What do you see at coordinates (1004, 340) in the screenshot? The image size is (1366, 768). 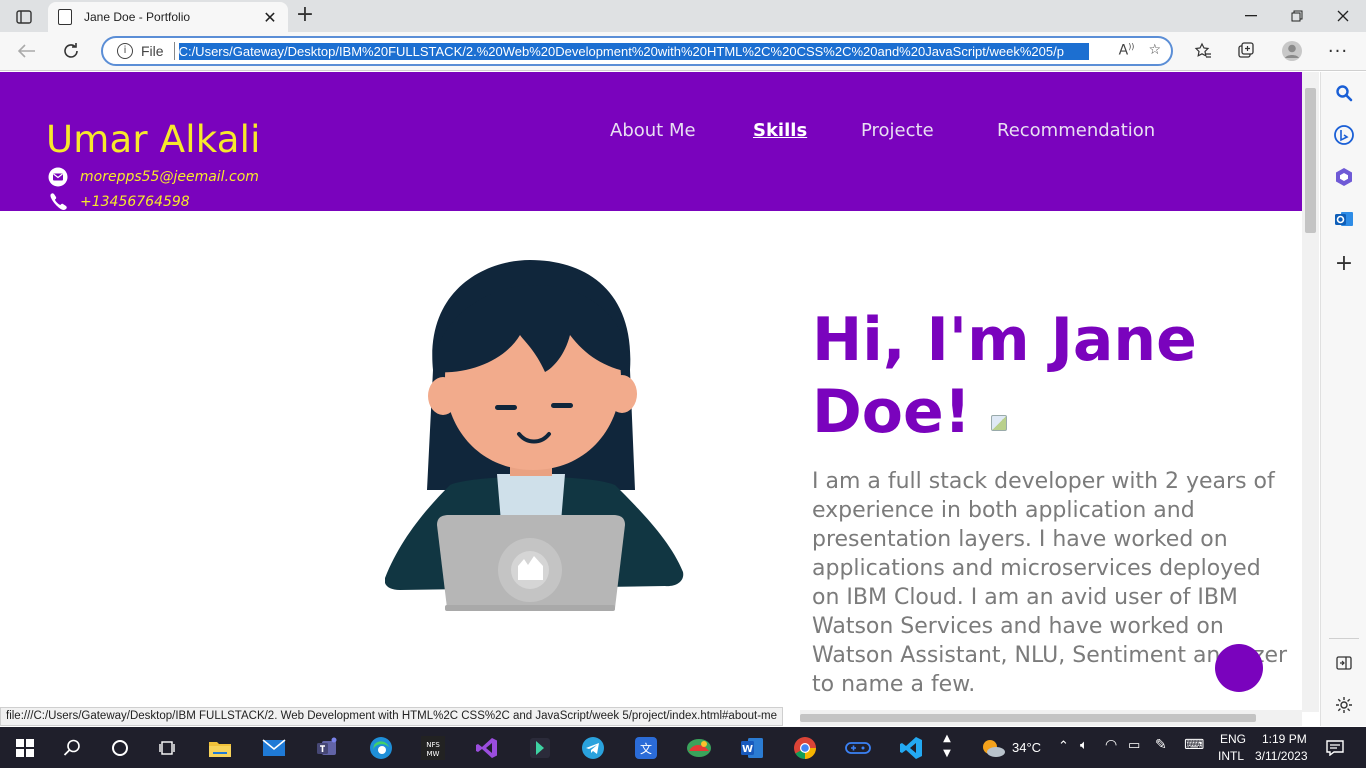 I see `hero-title-line1: Hi, I'm Jane` at bounding box center [1004, 340].